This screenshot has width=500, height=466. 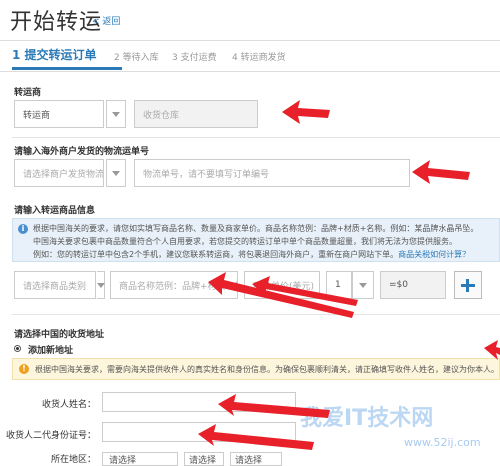 I want to click on tracking-section-title: 请输入海外商户发货的物流运单号, so click(x=82, y=152).